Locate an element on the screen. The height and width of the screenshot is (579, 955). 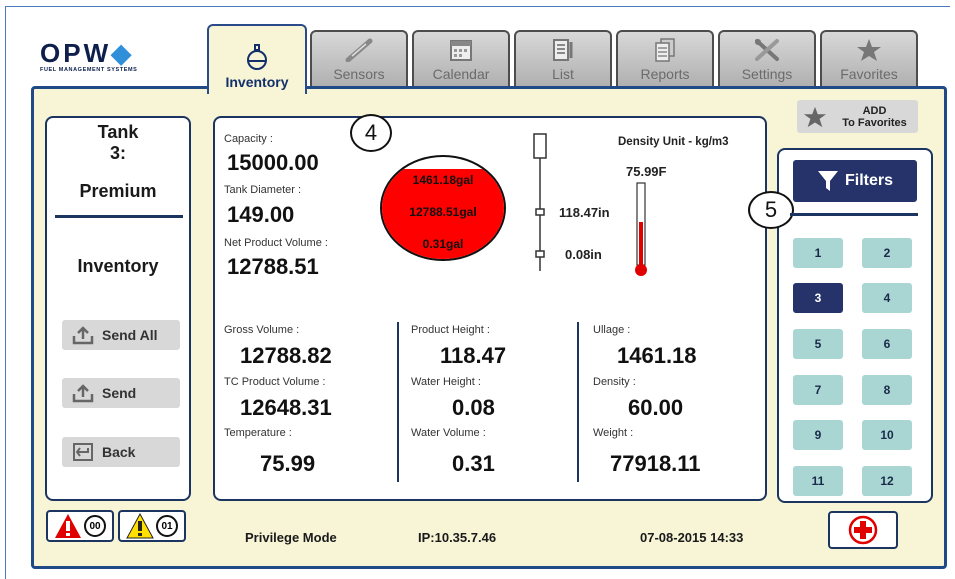
tab-calendar-label: Calendar is located at coordinates (461, 74).